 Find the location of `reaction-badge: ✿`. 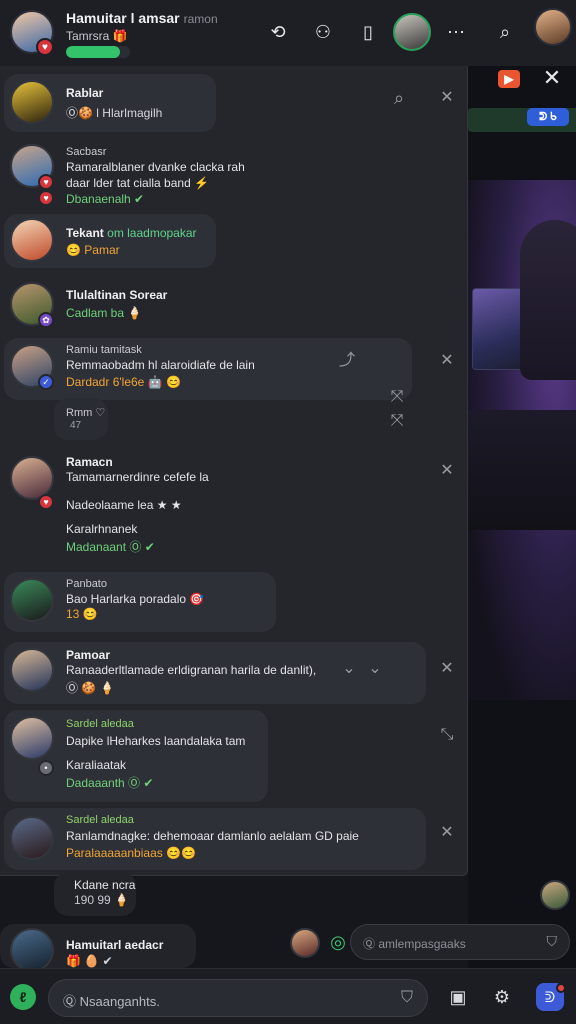

reaction-badge: ✿ is located at coordinates (46, 320).